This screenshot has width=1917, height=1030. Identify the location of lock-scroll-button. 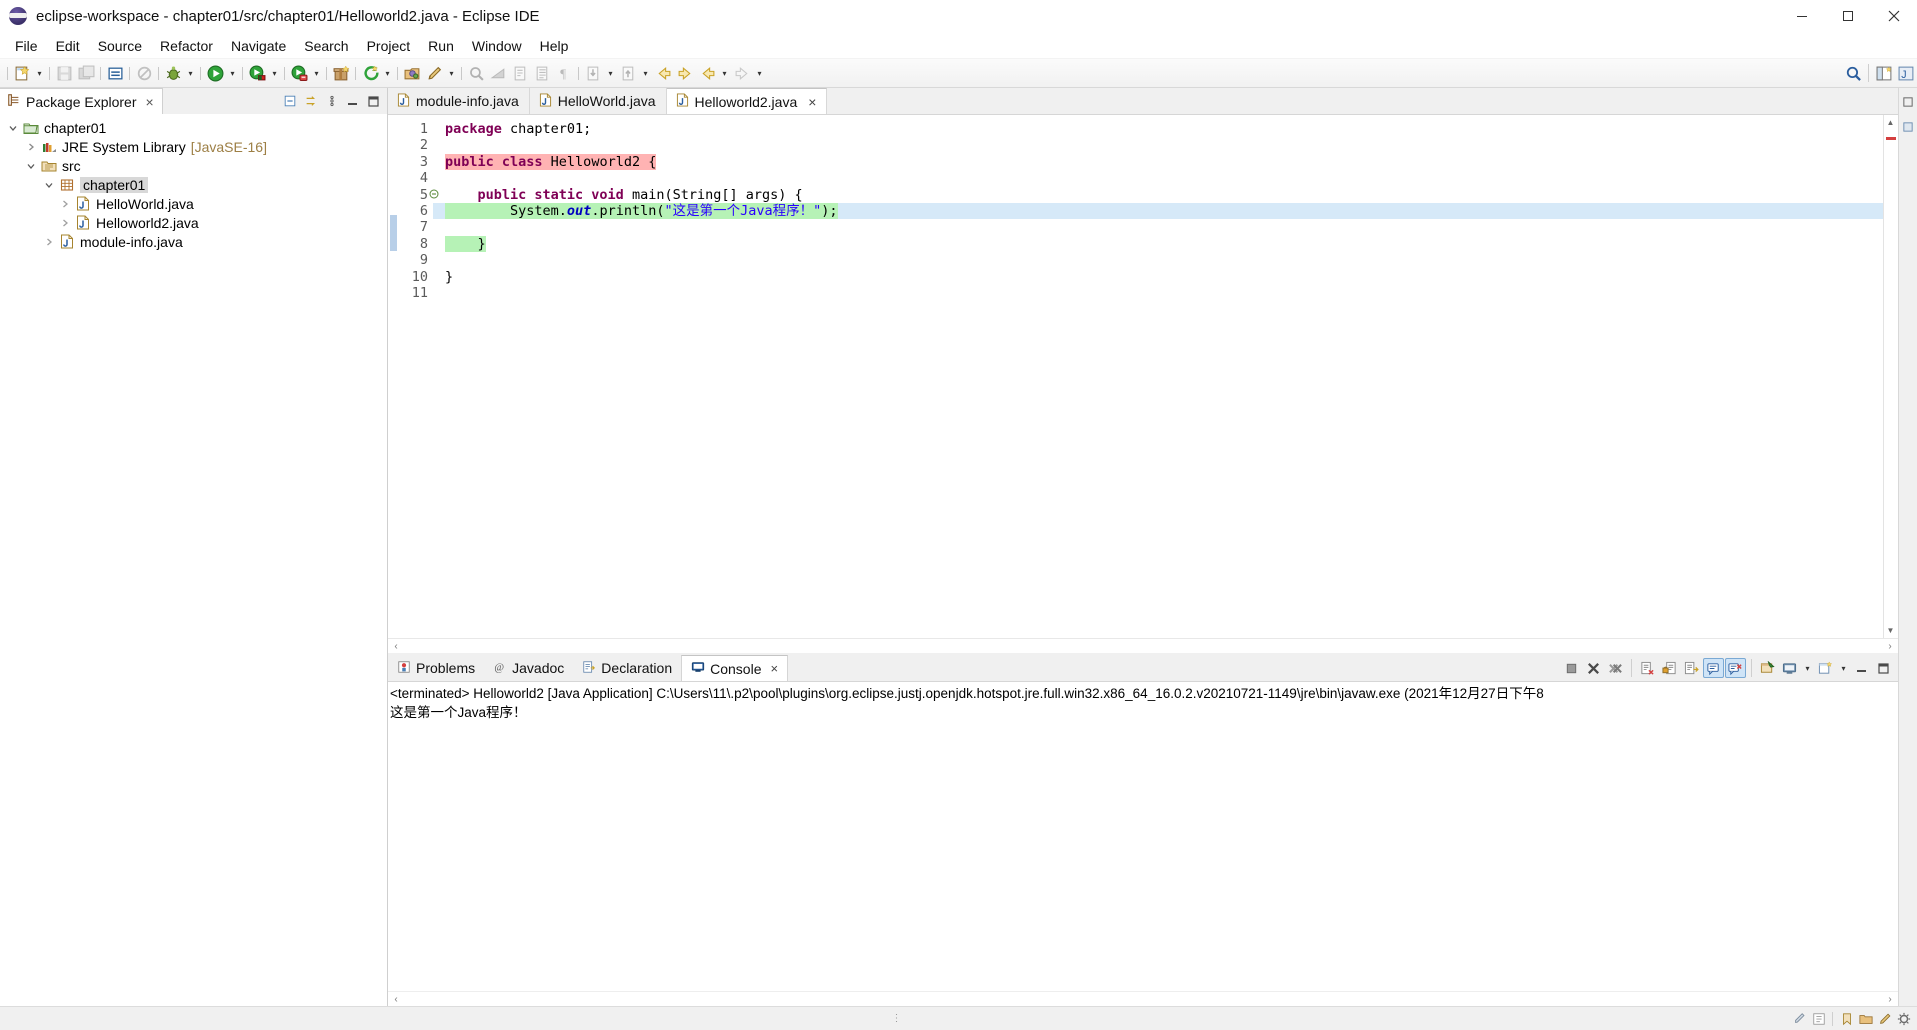
(1669, 668).